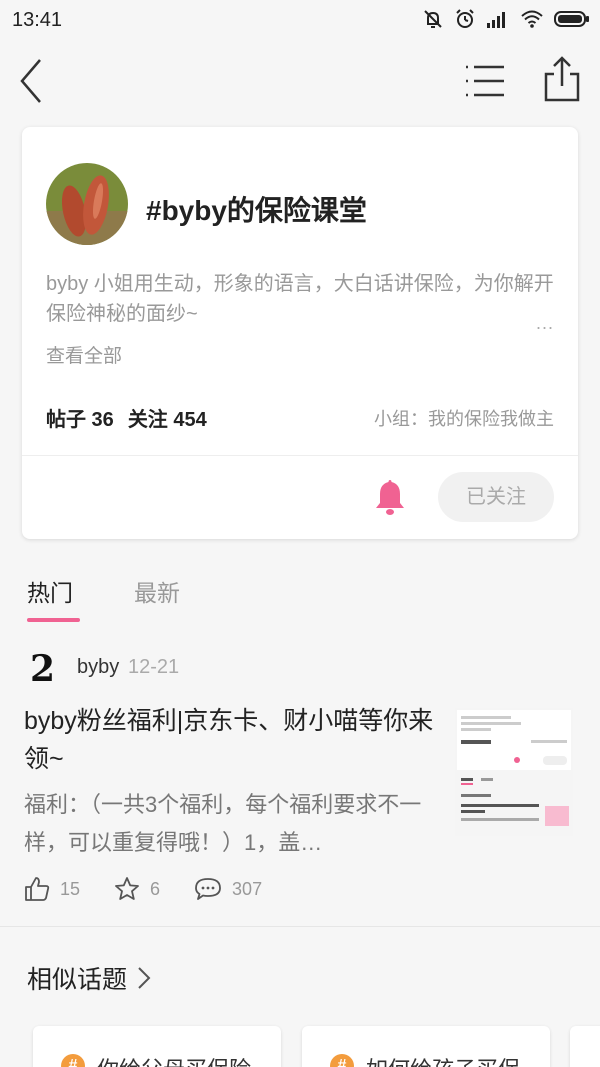 This screenshot has height=1067, width=600. I want to click on screenshot-thumbnail-image, so click(514, 772).